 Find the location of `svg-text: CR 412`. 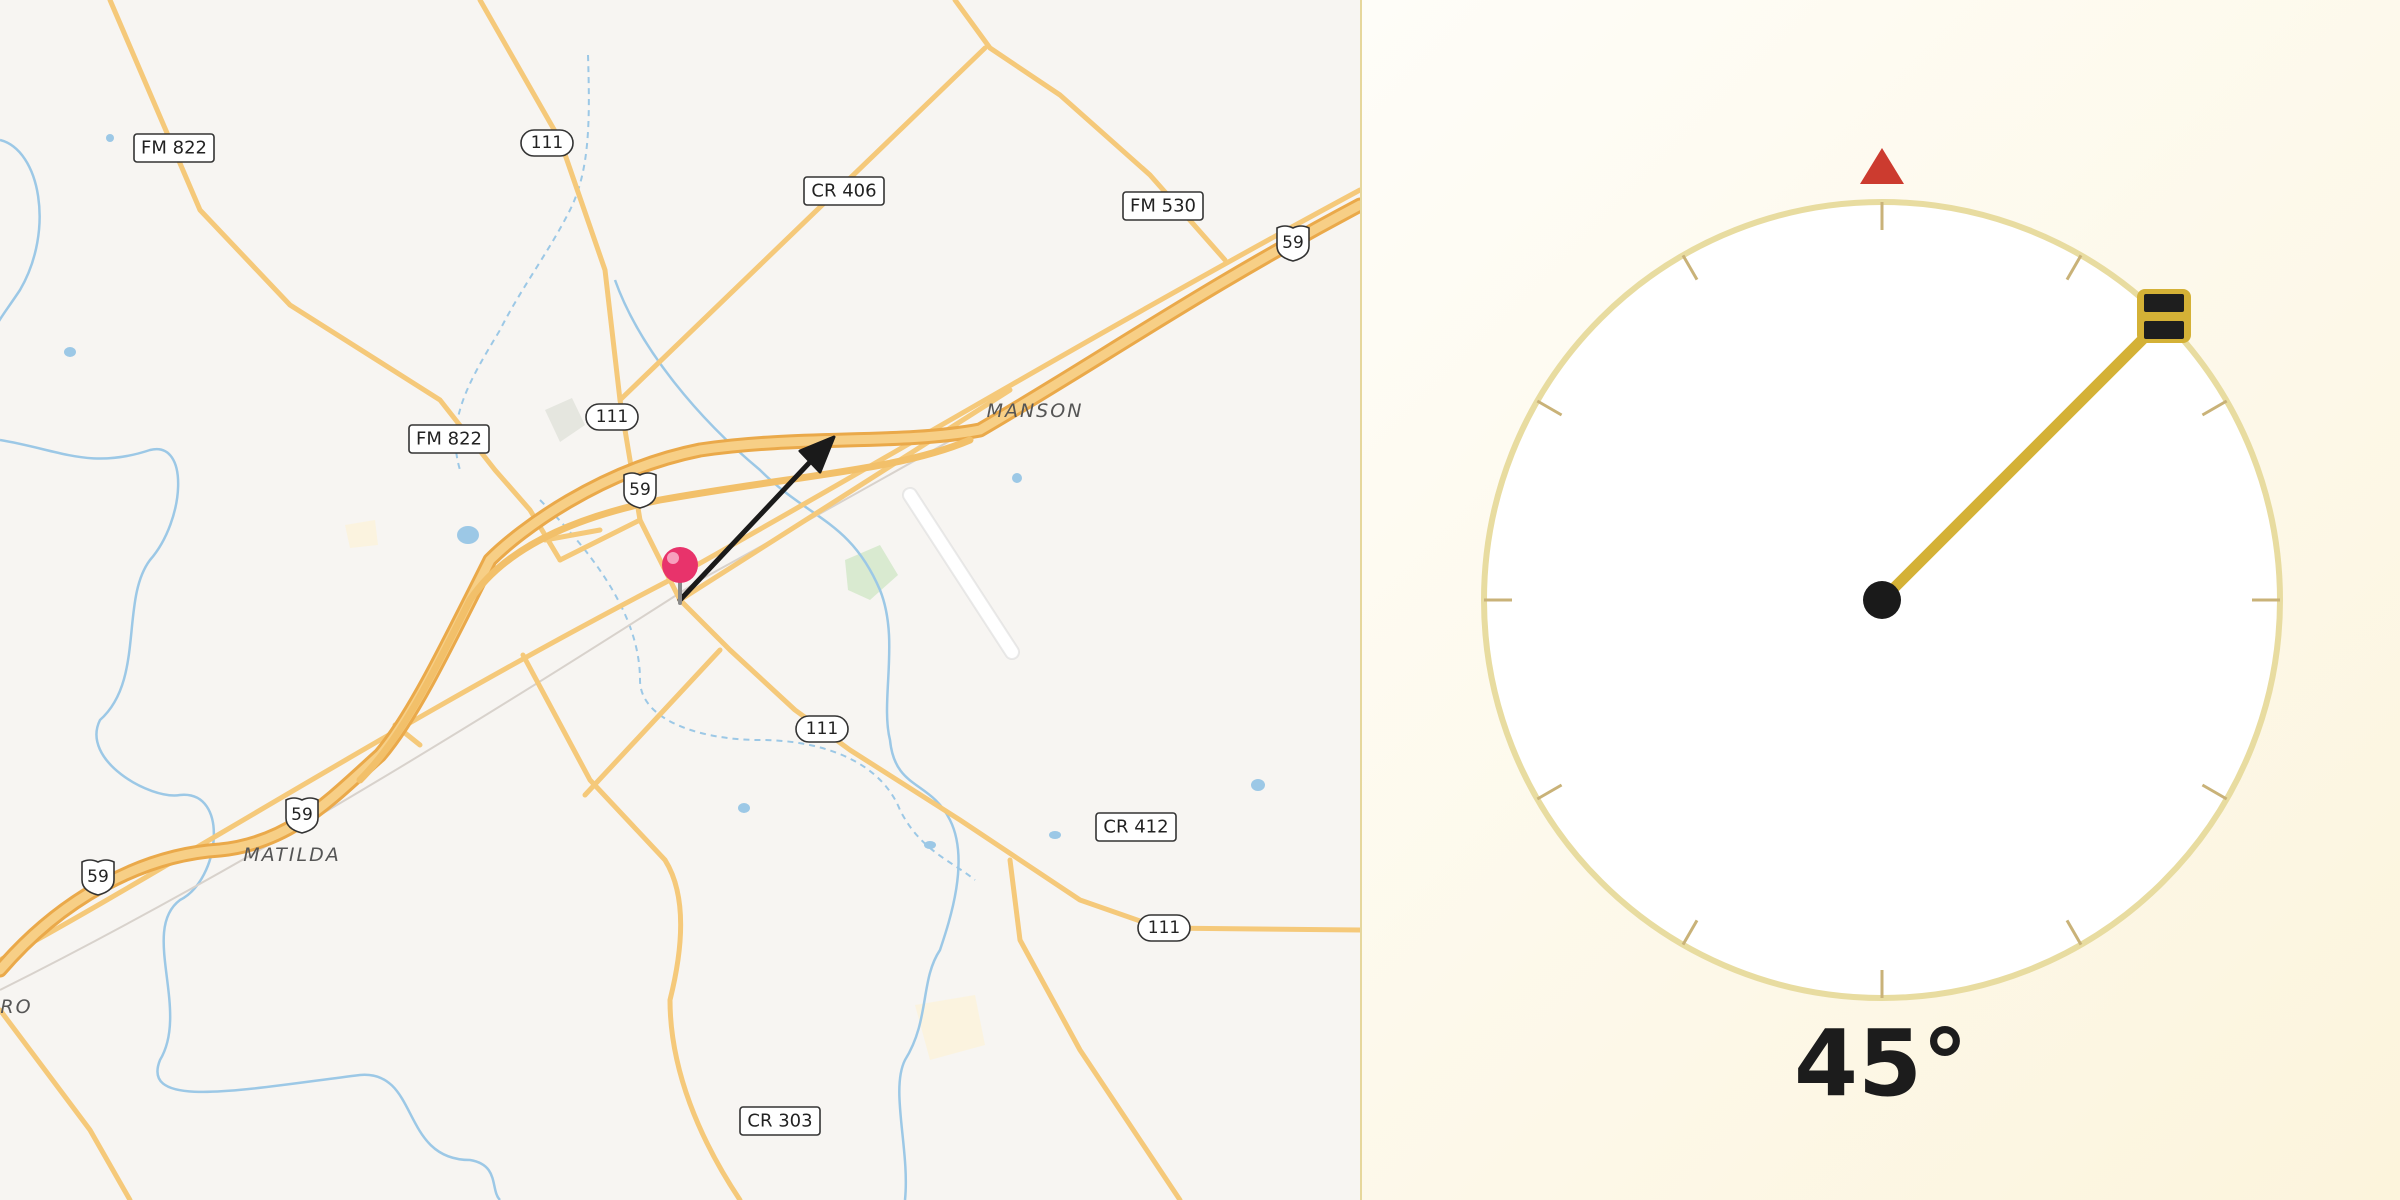

svg-text: CR 412 is located at coordinates (1135, 827).